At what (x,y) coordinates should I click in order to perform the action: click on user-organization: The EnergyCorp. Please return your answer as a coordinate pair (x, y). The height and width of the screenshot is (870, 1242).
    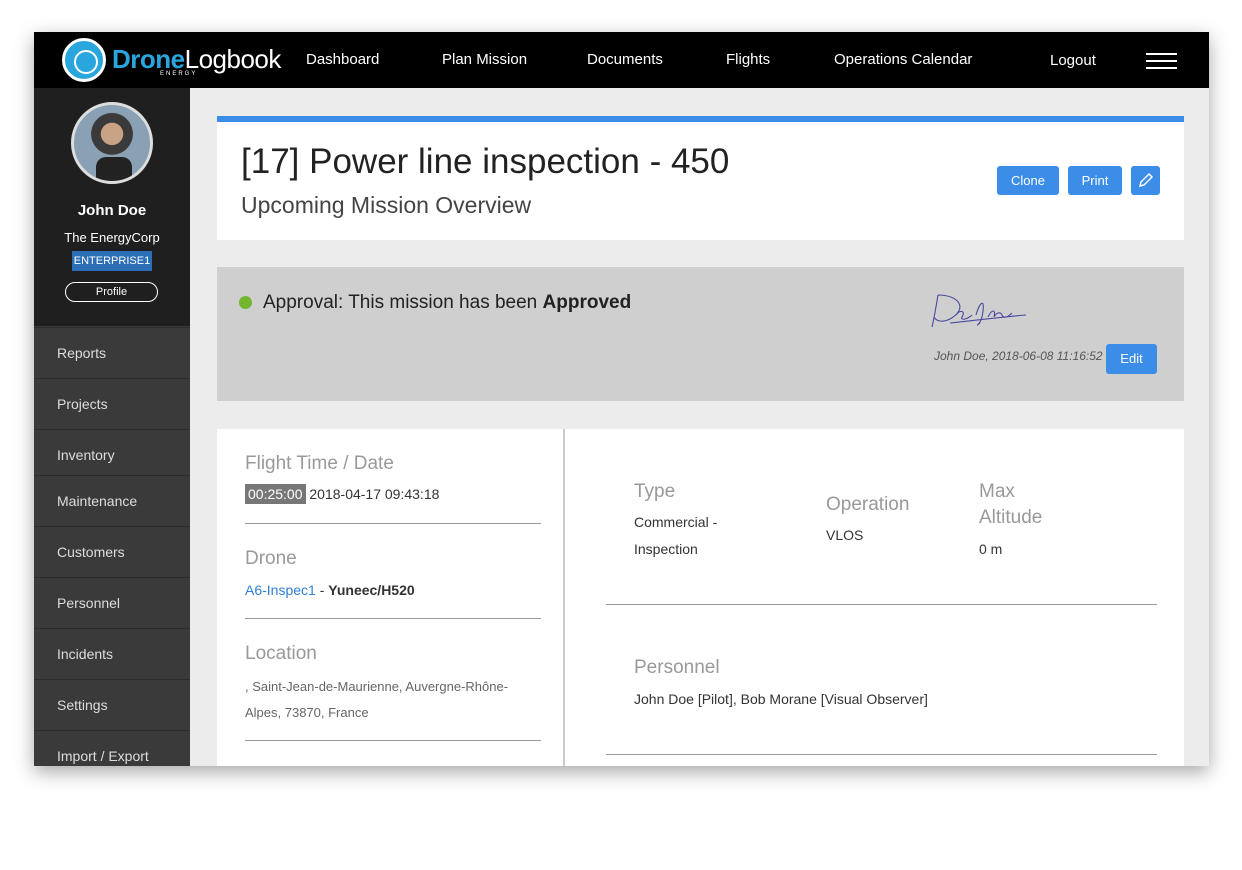
    Looking at the image, I should click on (112, 237).